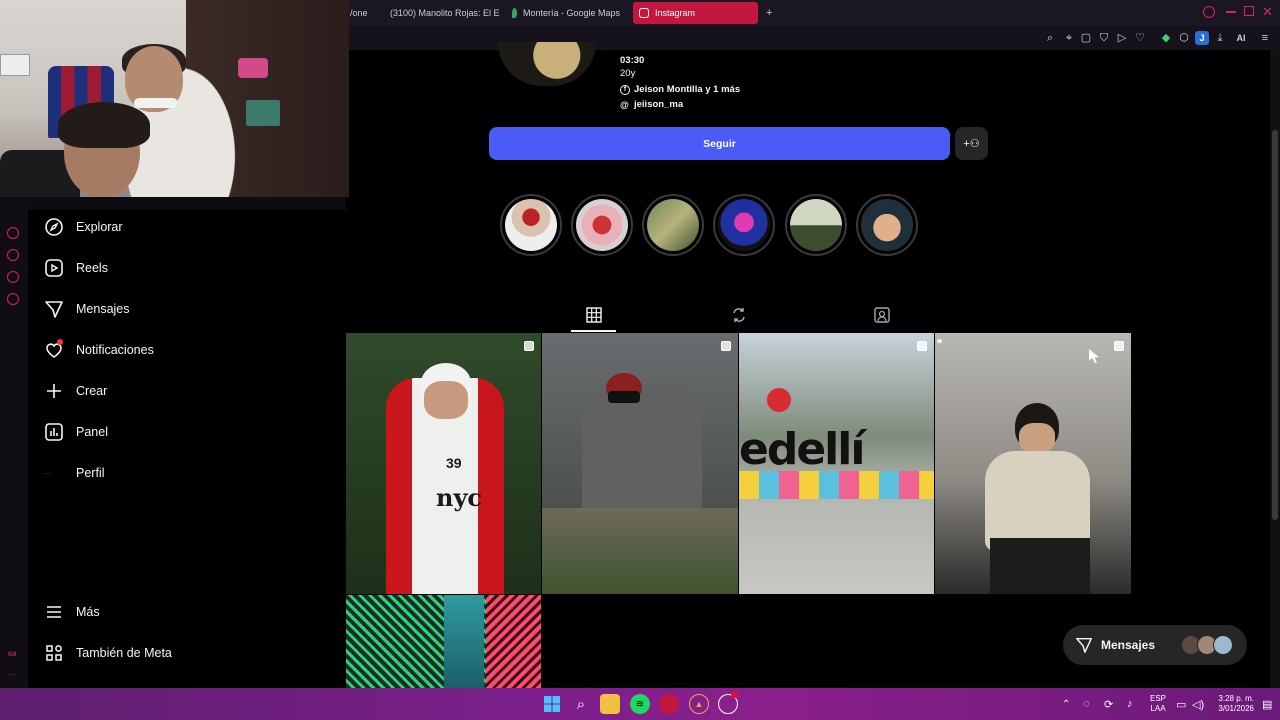 The width and height of the screenshot is (1280, 720). Describe the element at coordinates (1086, 38) in the screenshot. I see `screenshot-icon: ▢` at that location.